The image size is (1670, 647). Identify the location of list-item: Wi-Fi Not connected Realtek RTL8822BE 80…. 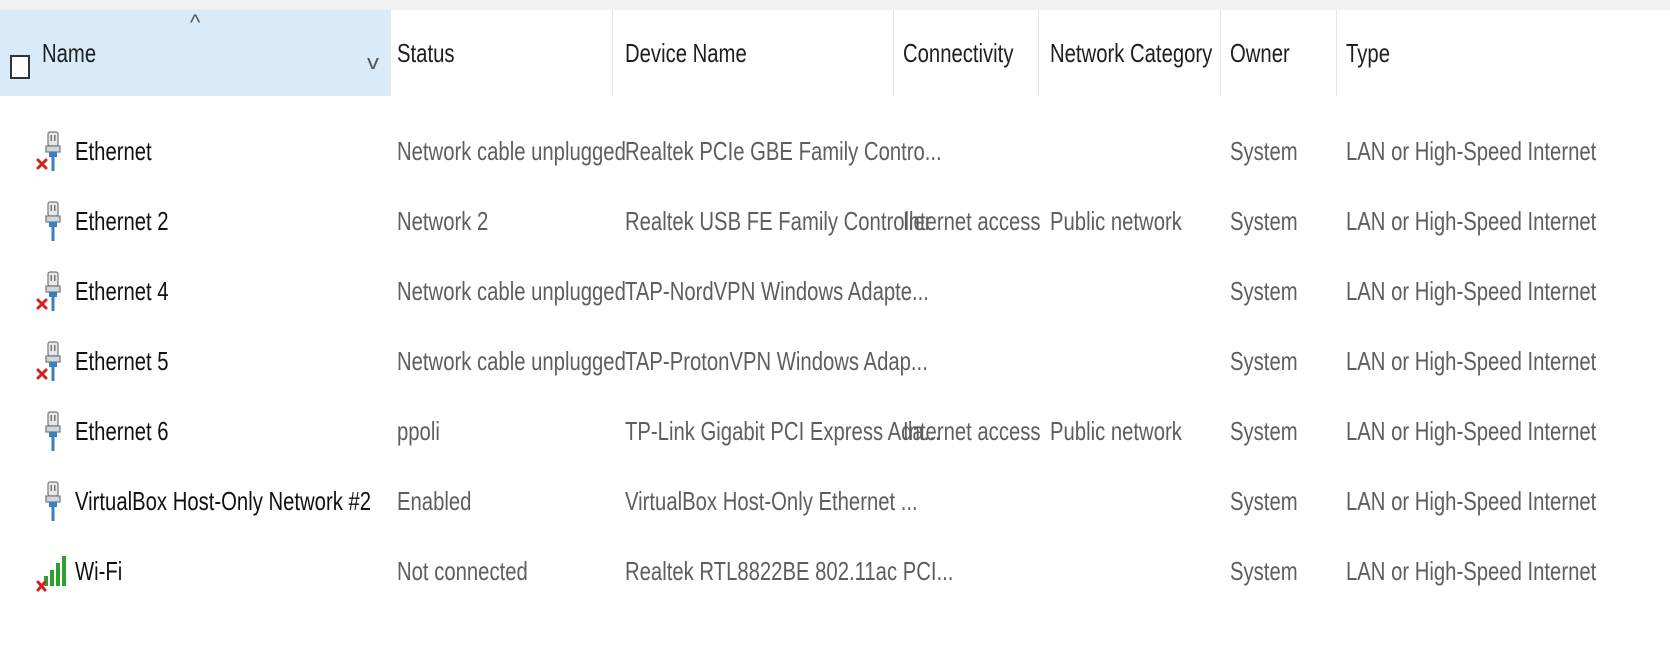
(835, 571).